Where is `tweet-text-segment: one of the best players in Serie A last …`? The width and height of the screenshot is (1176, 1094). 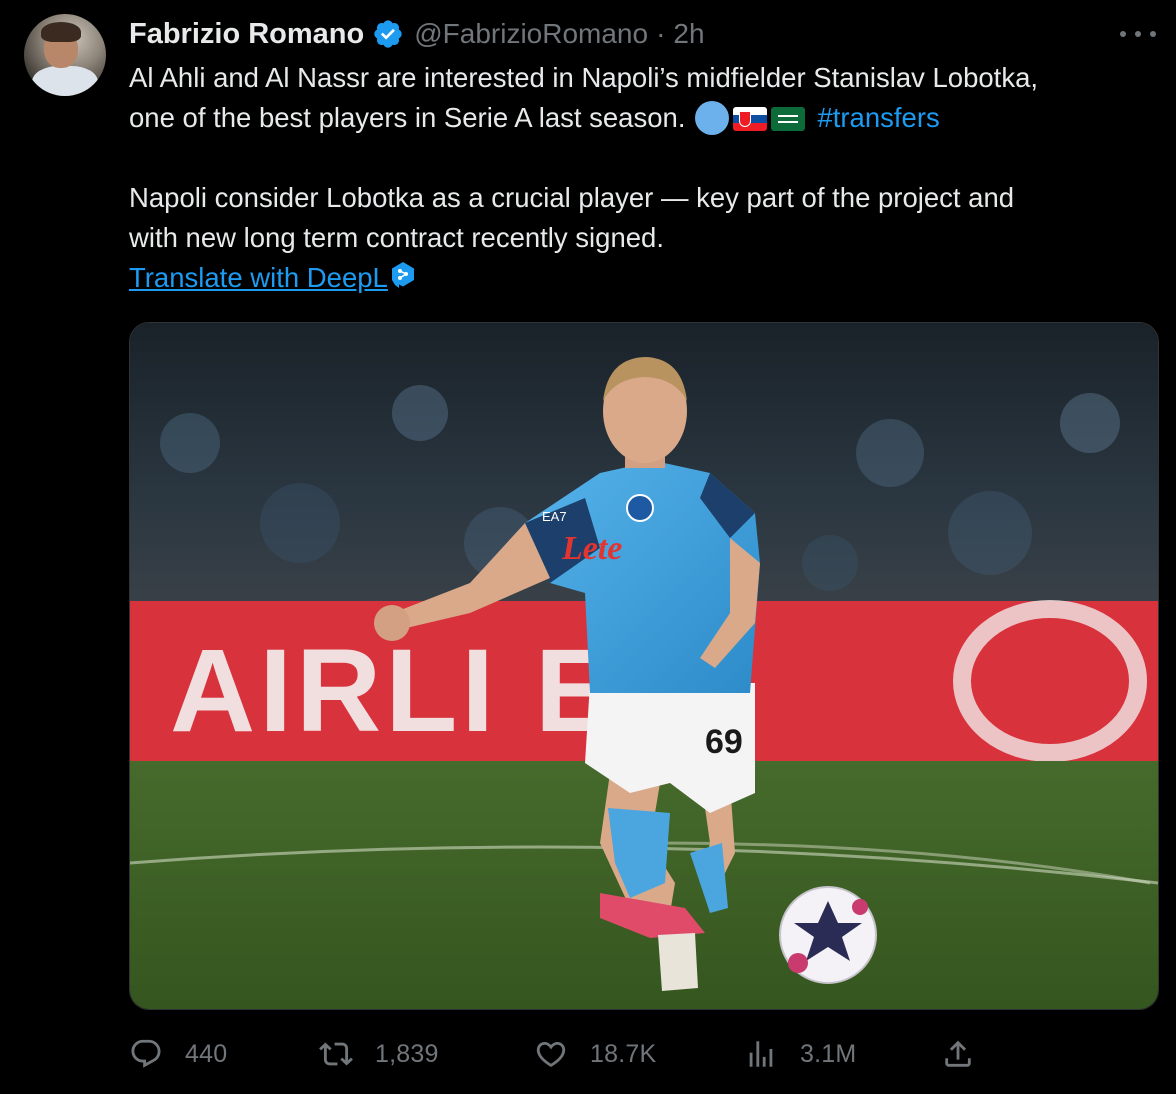 tweet-text-segment: one of the best players in Serie A last … is located at coordinates (407, 117).